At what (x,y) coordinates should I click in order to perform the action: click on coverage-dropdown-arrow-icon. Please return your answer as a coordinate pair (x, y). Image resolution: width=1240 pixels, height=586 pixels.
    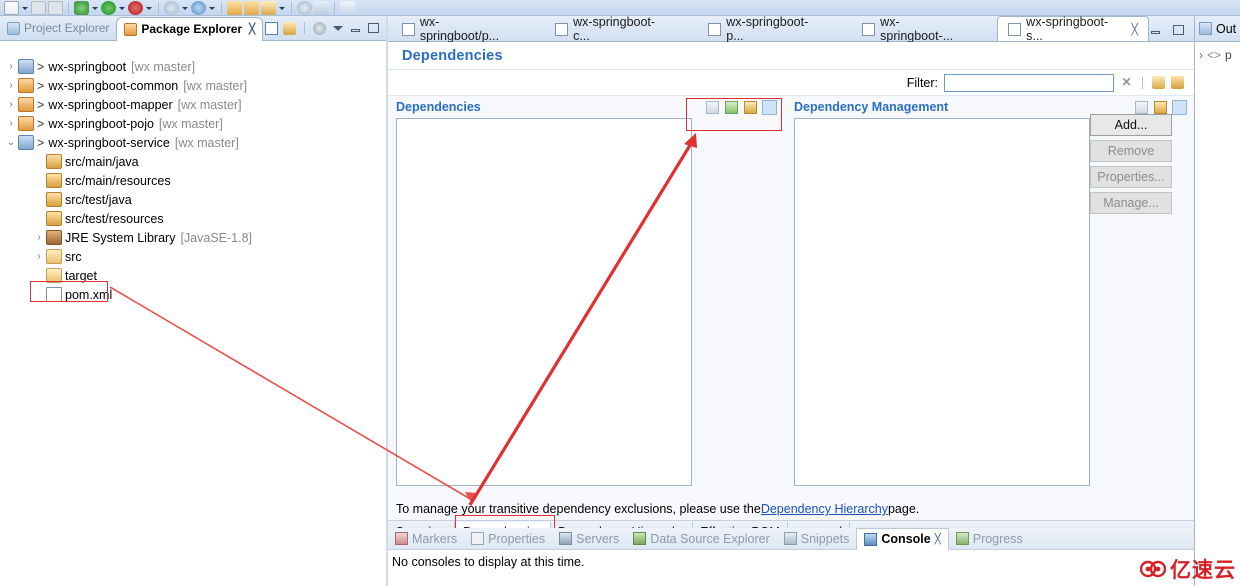
    Looking at the image, I should click on (185, 8).